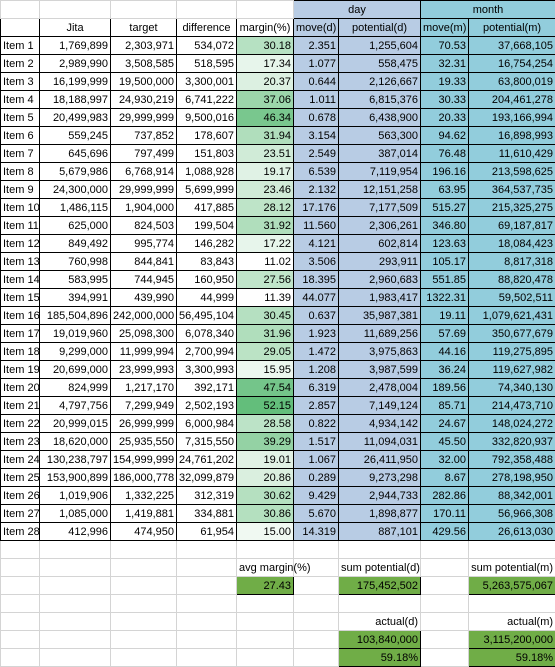 This screenshot has height=667, width=555. I want to click on margin-cell: 19.17, so click(265, 172).